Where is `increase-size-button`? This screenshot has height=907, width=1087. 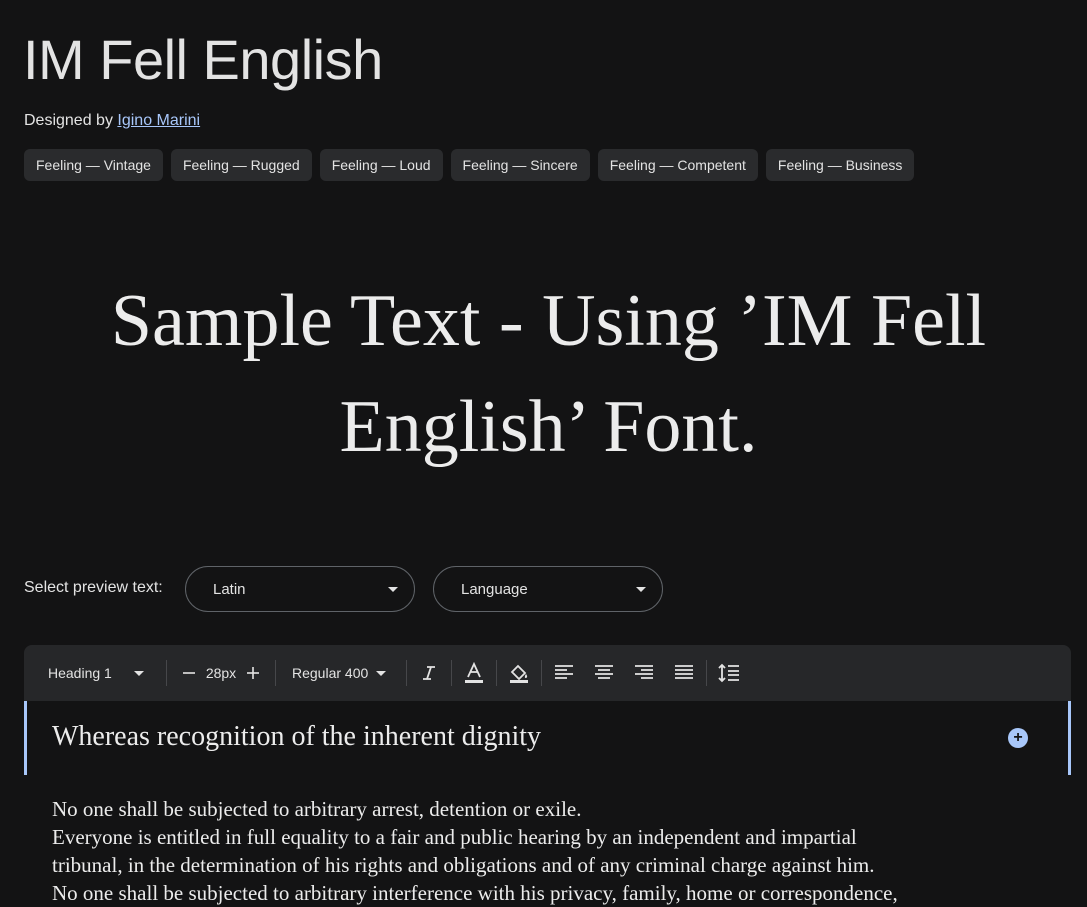
increase-size-button is located at coordinates (253, 673).